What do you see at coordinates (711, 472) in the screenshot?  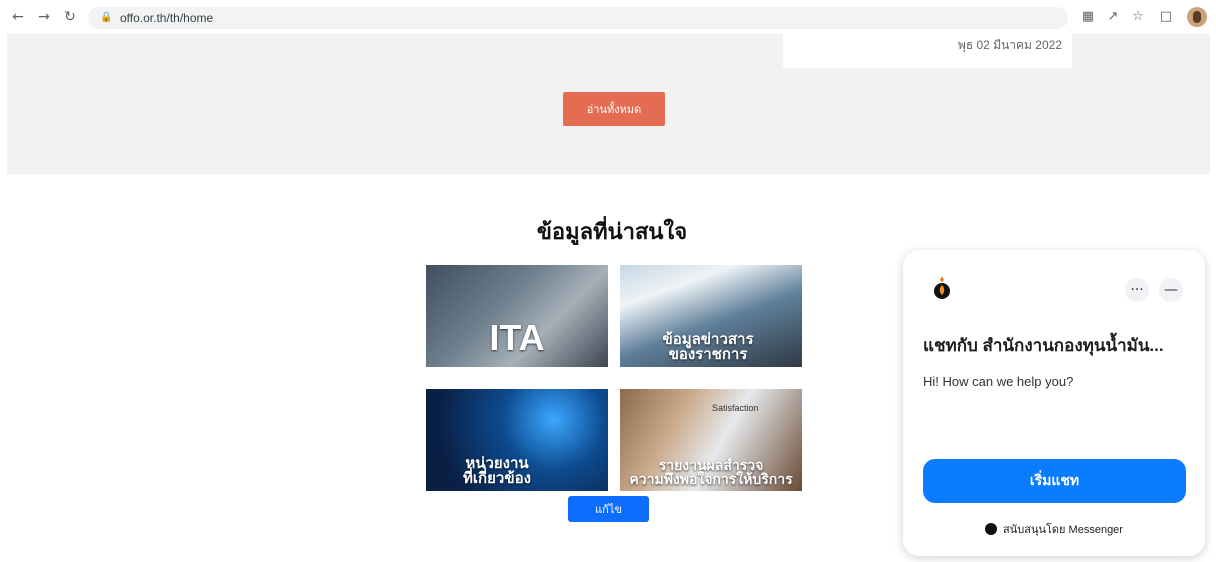 I see `tile-caption: รายงานผลสำรวจ ความพึงพอใจการให้บริการ` at bounding box center [711, 472].